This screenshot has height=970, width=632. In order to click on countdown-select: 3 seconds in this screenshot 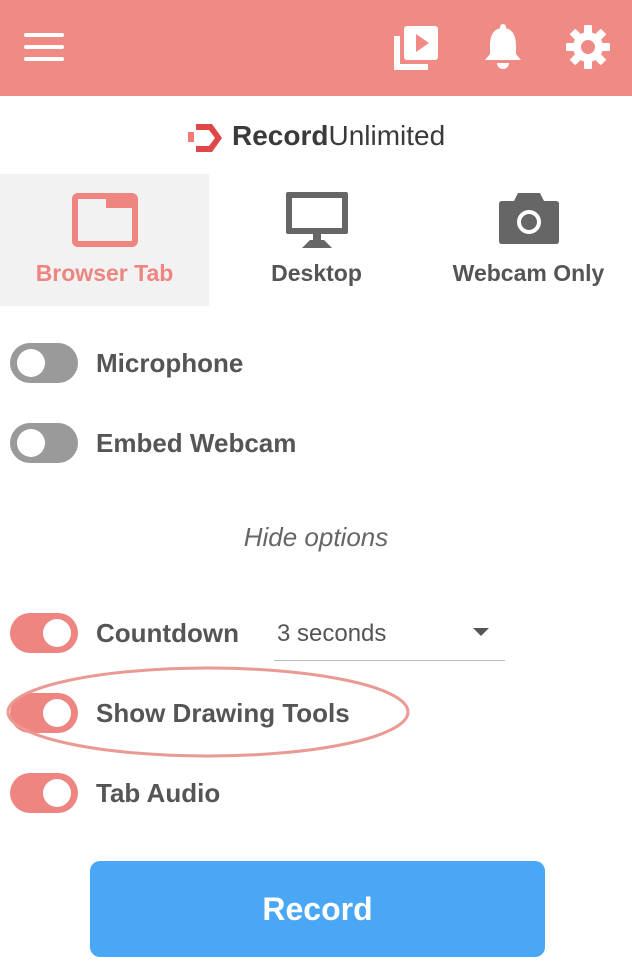, I will do `click(389, 636)`.